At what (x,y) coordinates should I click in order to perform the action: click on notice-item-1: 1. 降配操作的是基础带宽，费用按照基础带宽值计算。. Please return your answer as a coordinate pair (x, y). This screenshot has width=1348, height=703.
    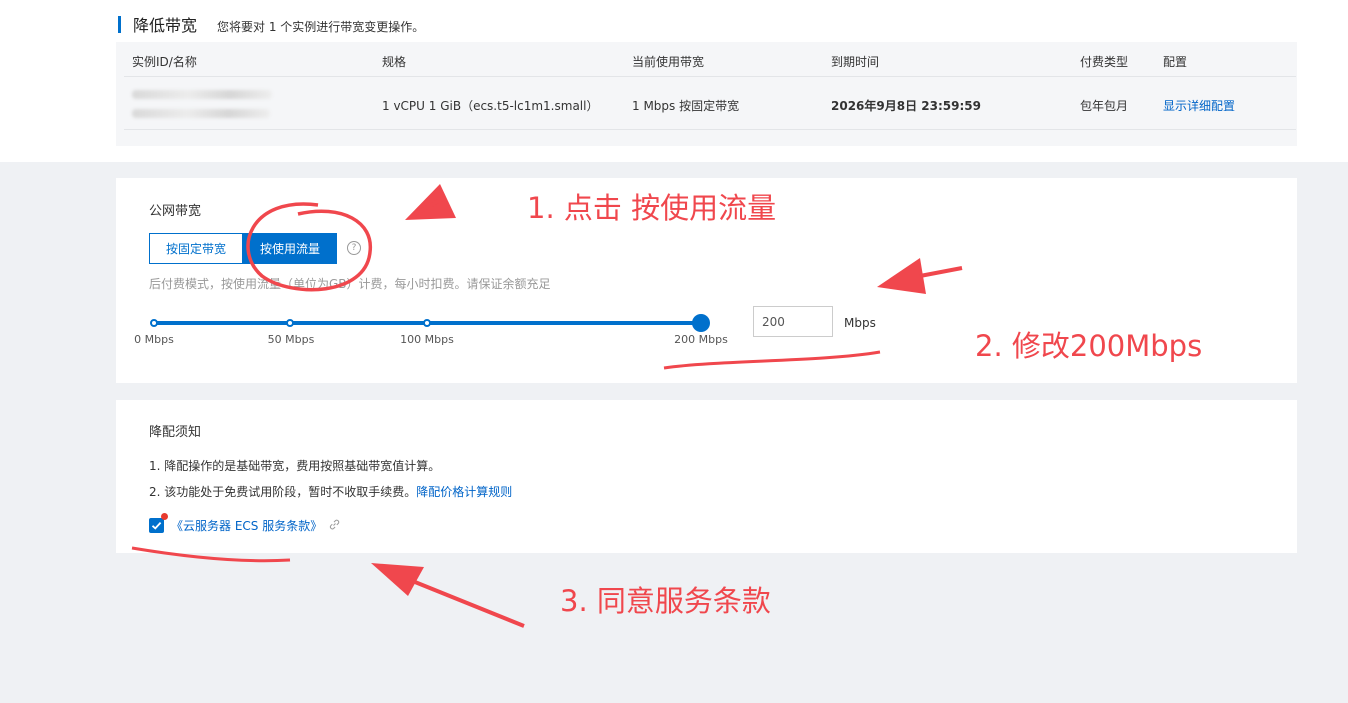
    Looking at the image, I should click on (295, 466).